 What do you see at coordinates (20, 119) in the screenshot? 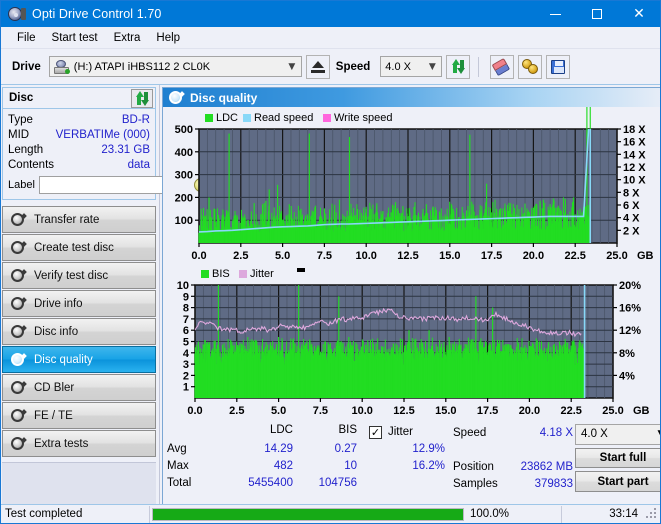
I see `disc-row-key: Type` at bounding box center [20, 119].